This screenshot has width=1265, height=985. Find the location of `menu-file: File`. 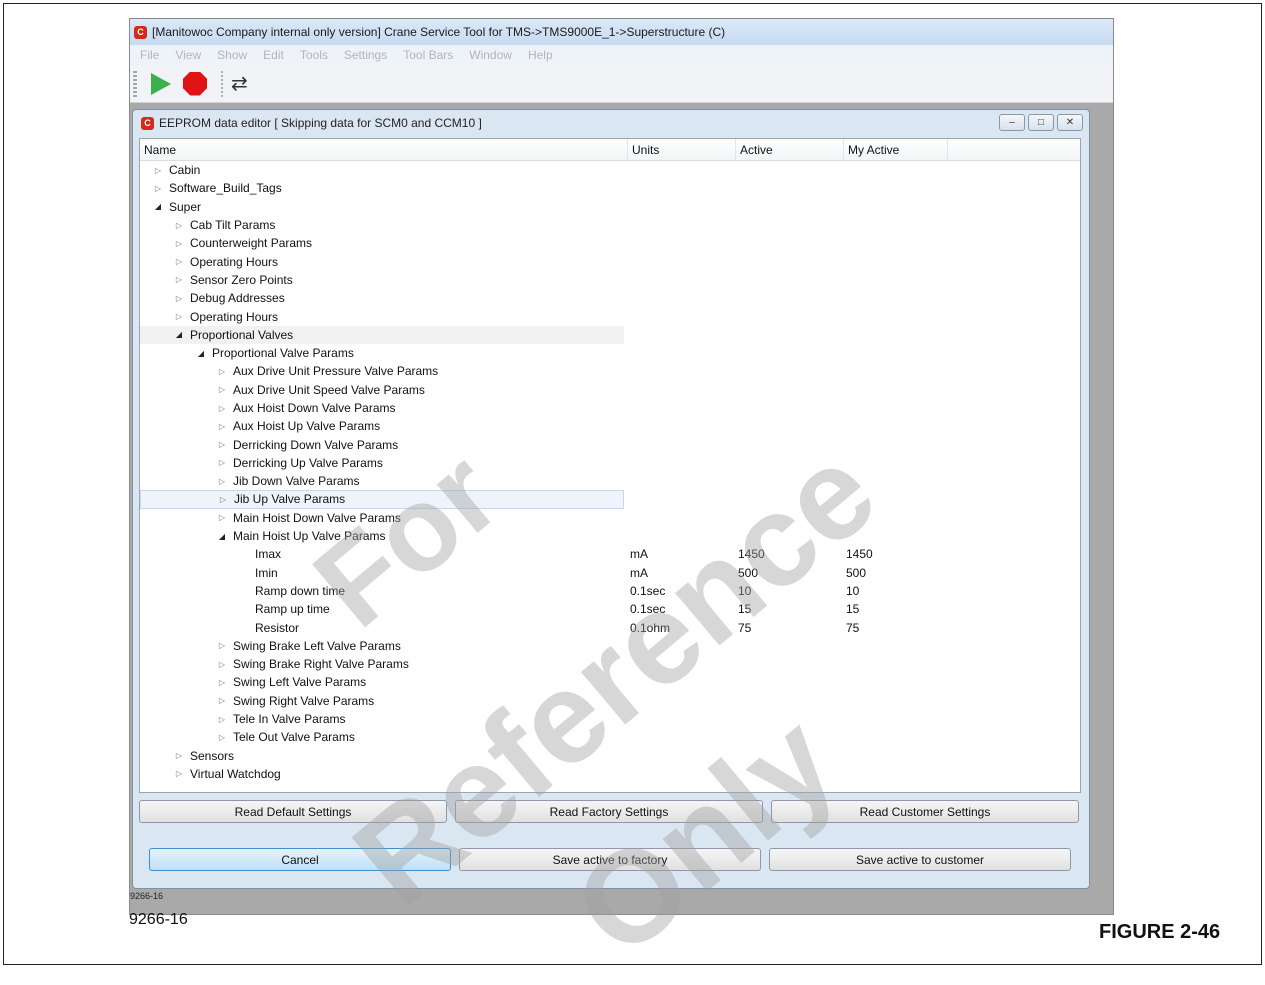

menu-file: File is located at coordinates (149, 55).